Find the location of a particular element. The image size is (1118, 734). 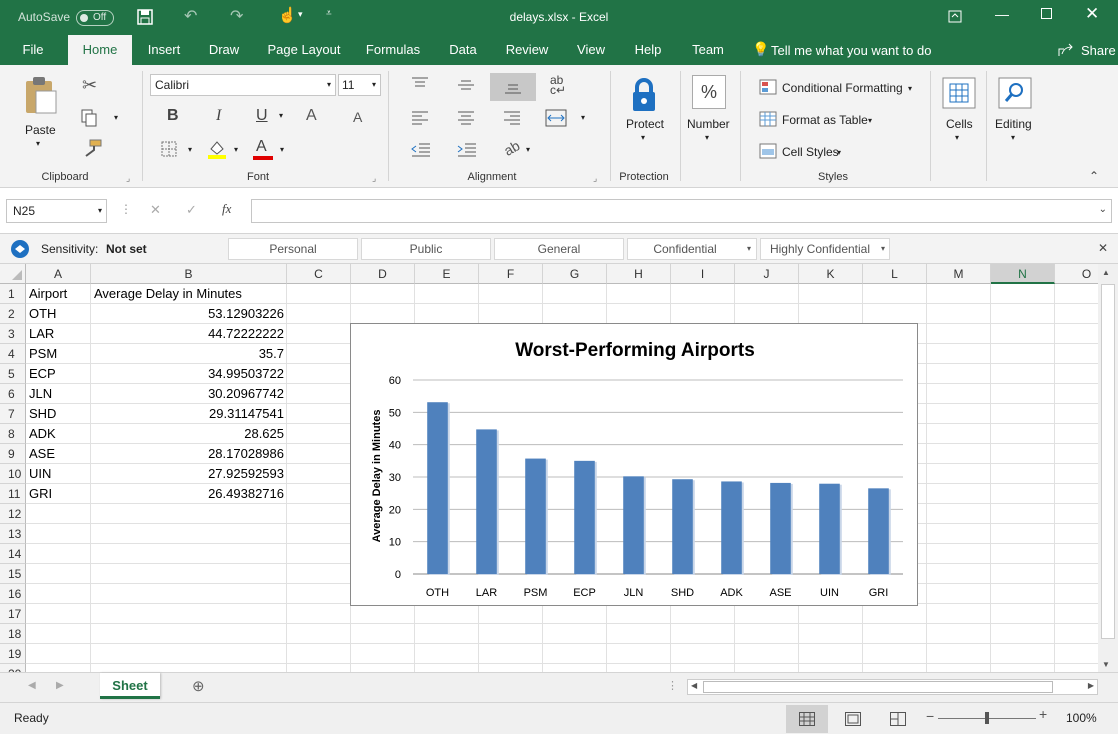

paste-dropdown-icon: ▾ is located at coordinates (38, 143).